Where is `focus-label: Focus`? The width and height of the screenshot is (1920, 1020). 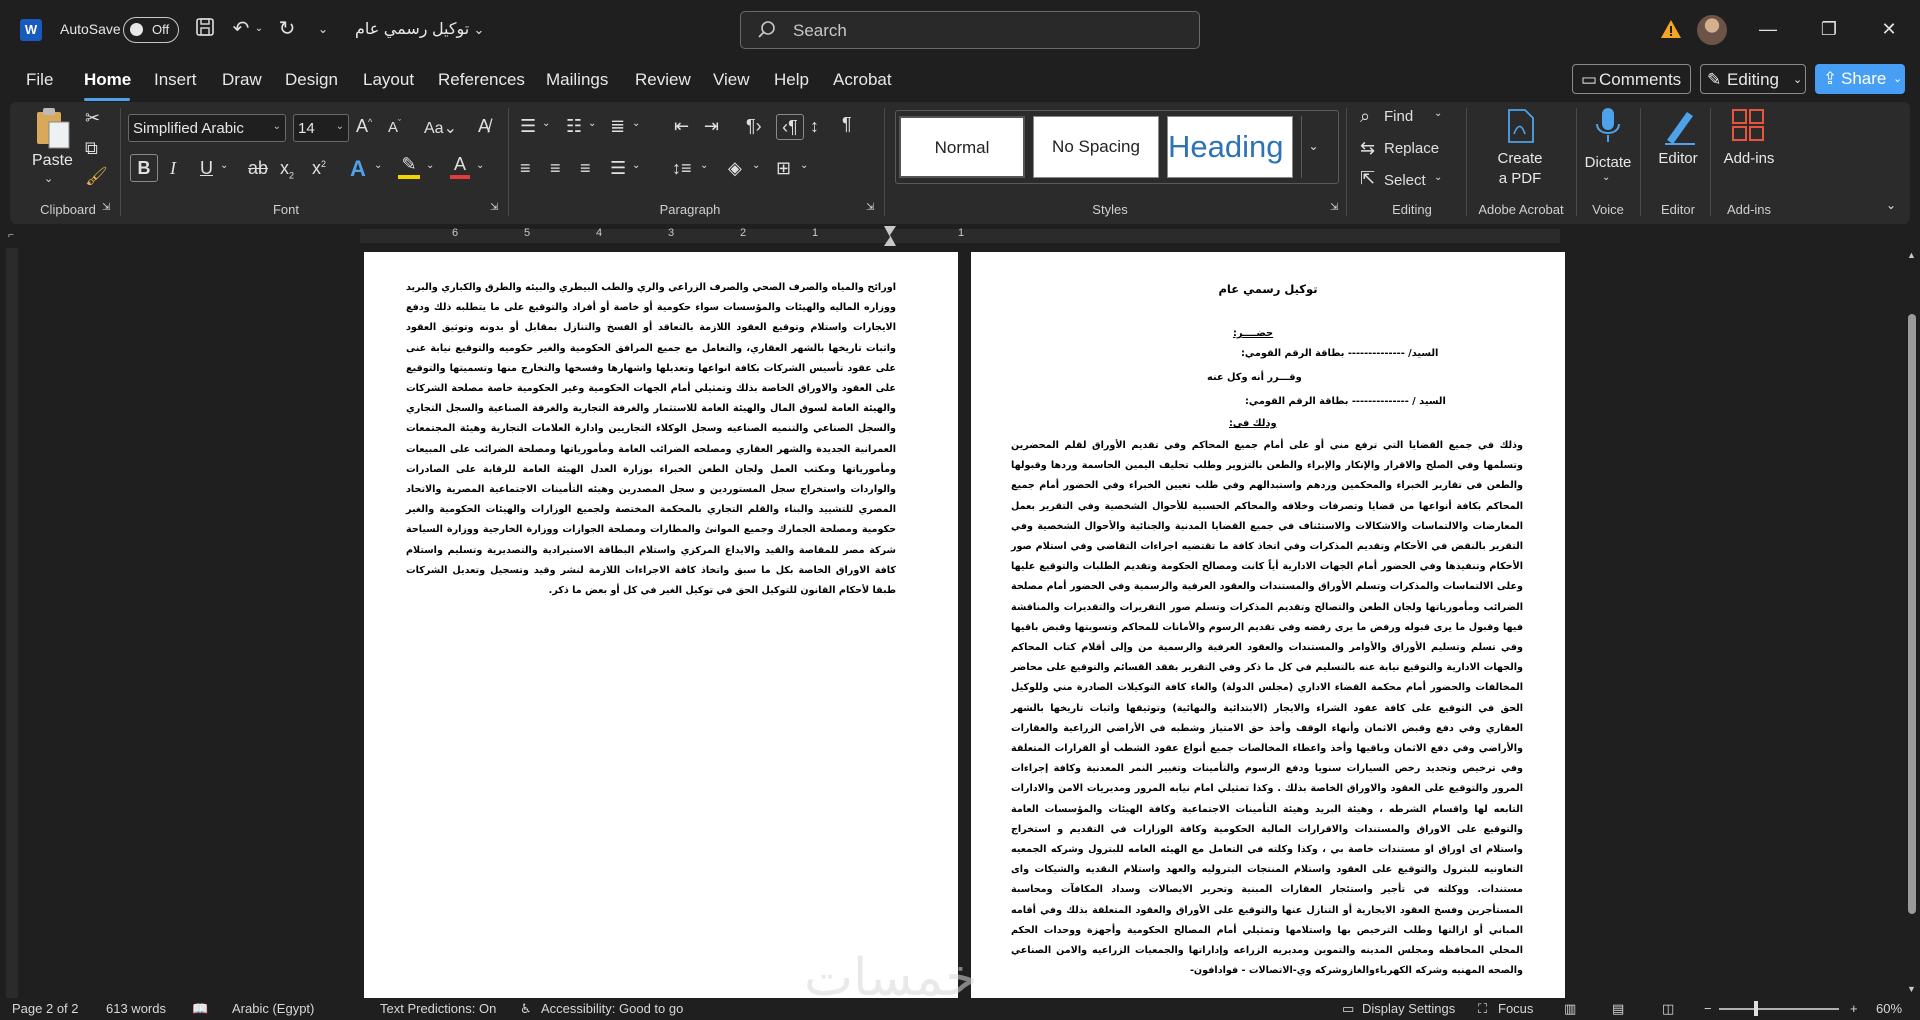
focus-label: Focus is located at coordinates (1515, 1008).